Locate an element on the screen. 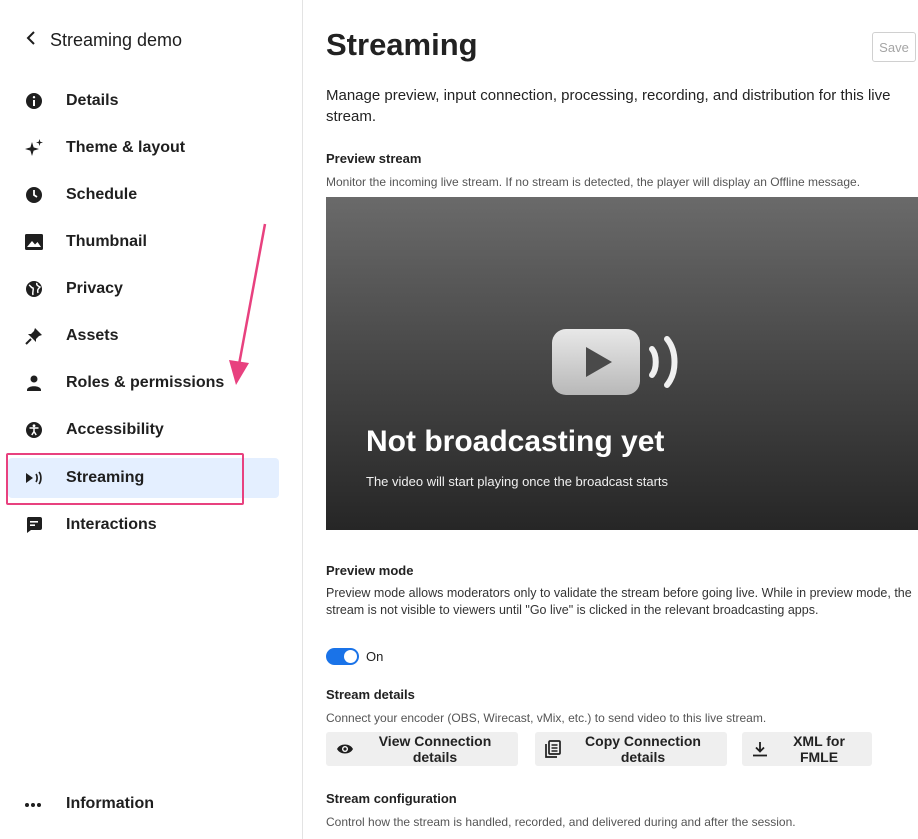 The image size is (918, 839). sidebar-item-label: Interactions is located at coordinates (111, 524).